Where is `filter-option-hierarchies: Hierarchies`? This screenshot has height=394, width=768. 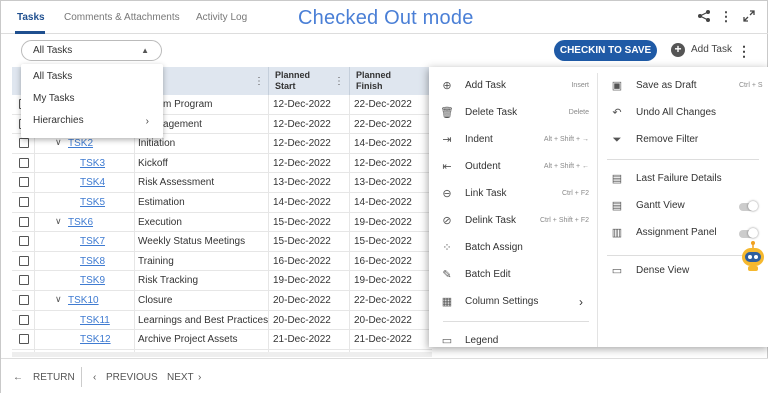 filter-option-hierarchies: Hierarchies is located at coordinates (58, 120).